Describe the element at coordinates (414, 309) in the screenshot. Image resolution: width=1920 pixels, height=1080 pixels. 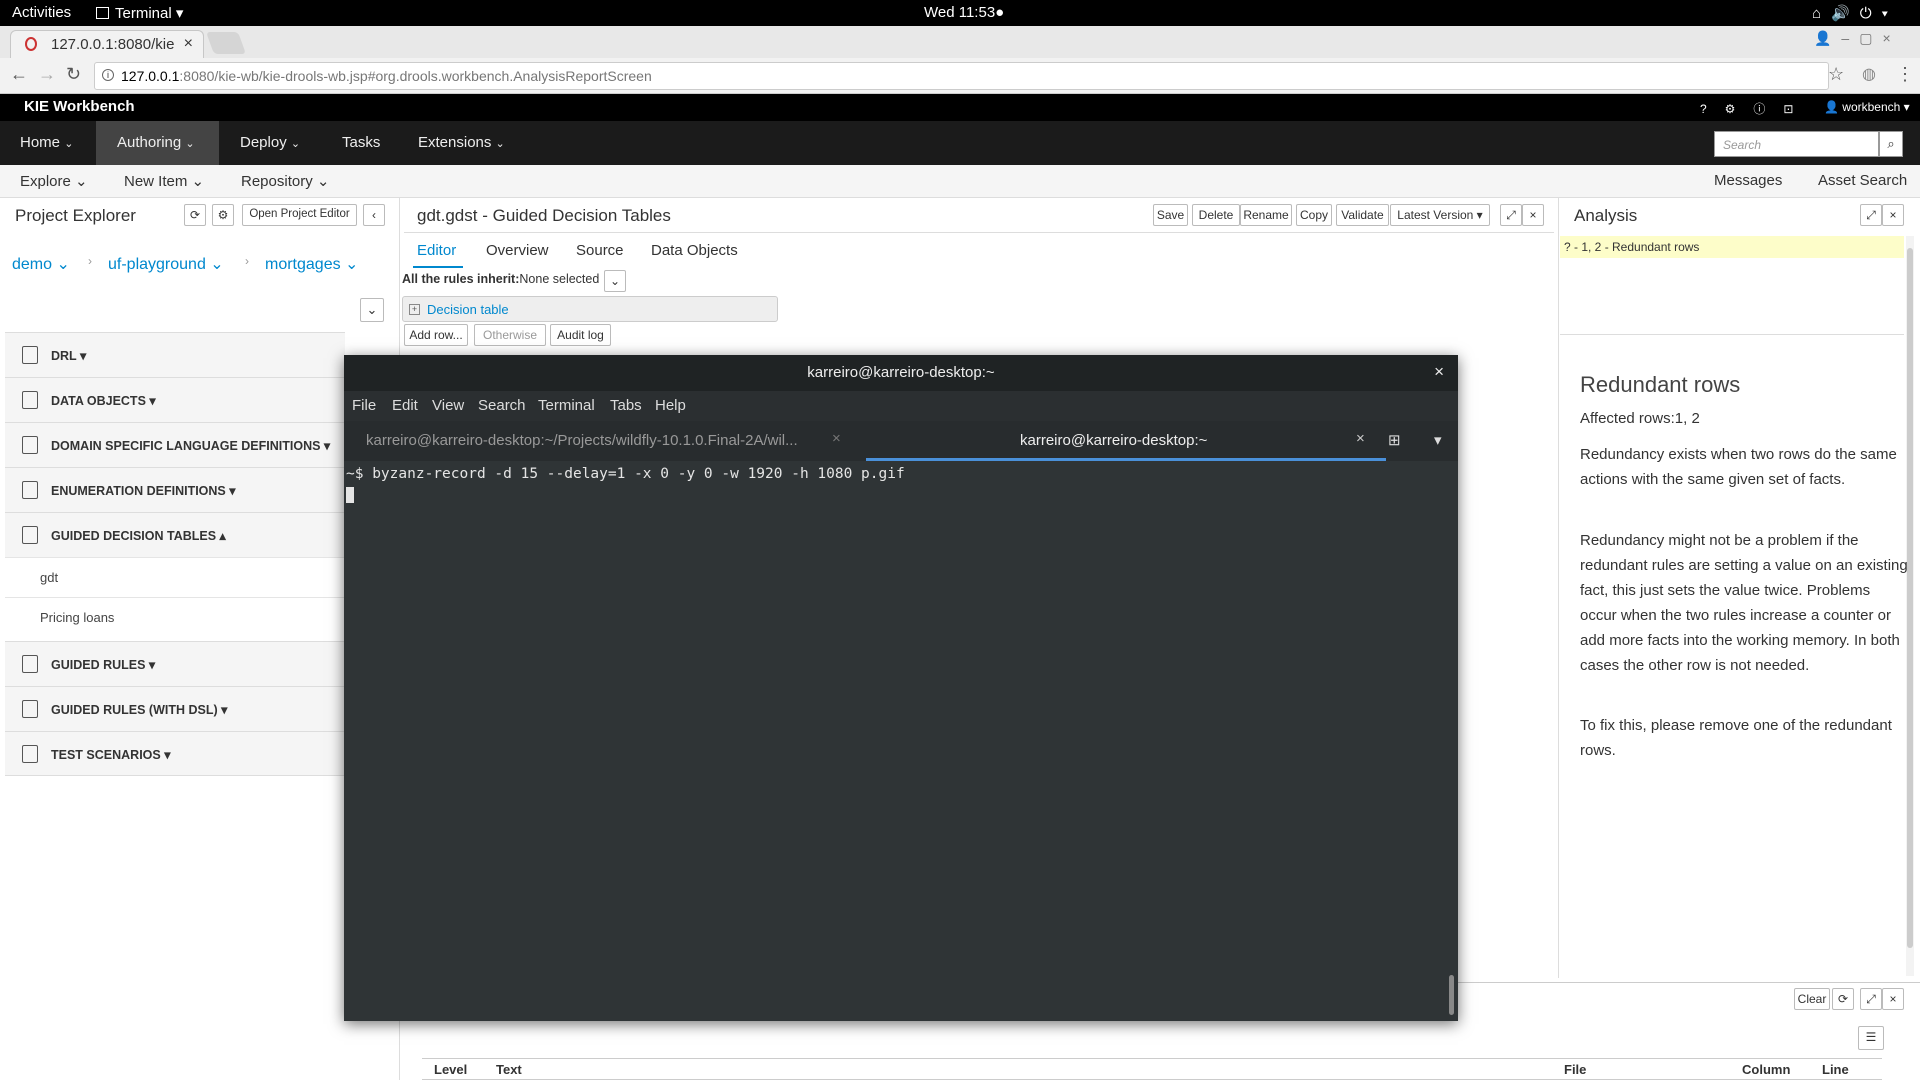
I see `expand-icon: +` at that location.